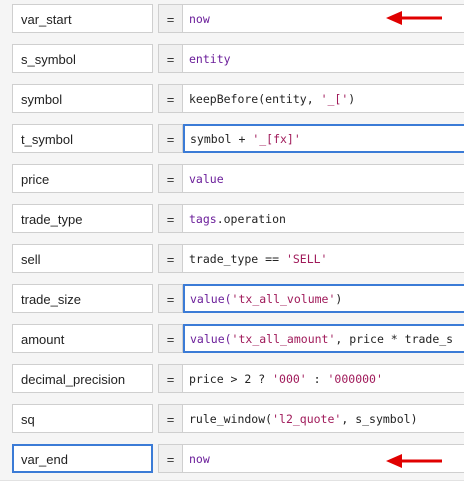 This screenshot has height=481, width=464. What do you see at coordinates (221, 139) in the screenshot?
I see `expression-token: symbol +` at bounding box center [221, 139].